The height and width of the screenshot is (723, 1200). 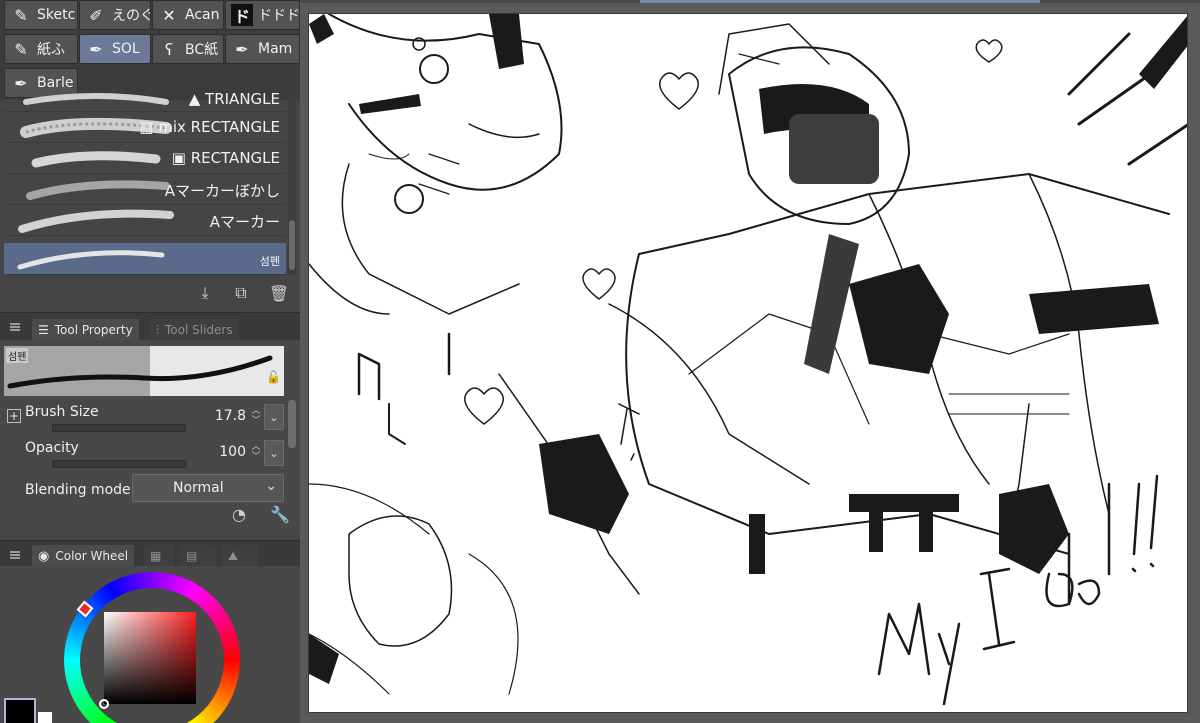 I want to click on tab-tool-property: ☰ Tool Property, so click(x=85, y=330).